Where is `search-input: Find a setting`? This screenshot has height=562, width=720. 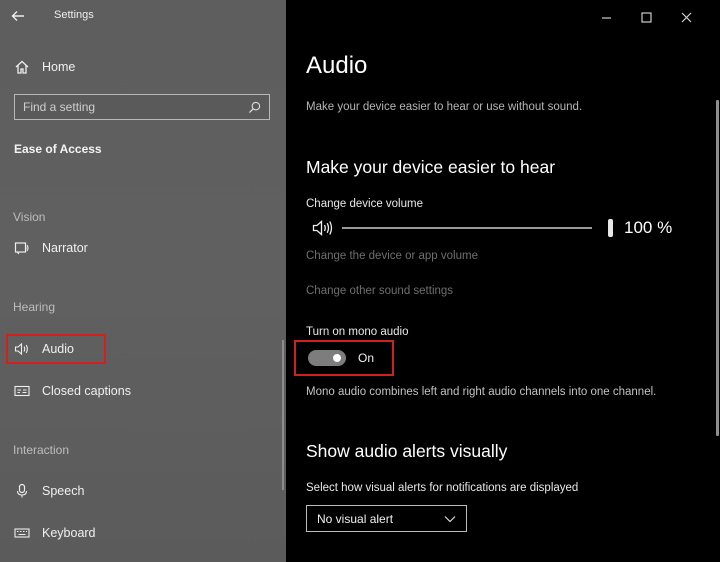 search-input: Find a setting is located at coordinates (142, 107).